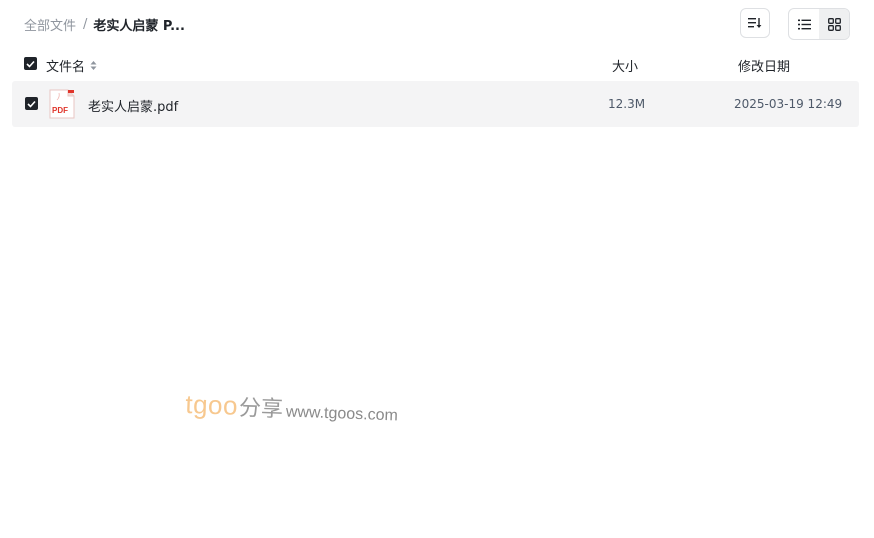 This screenshot has width=874, height=538. What do you see at coordinates (50, 24) in the screenshot?
I see `breadcrumb-root-link: 全部文件` at bounding box center [50, 24].